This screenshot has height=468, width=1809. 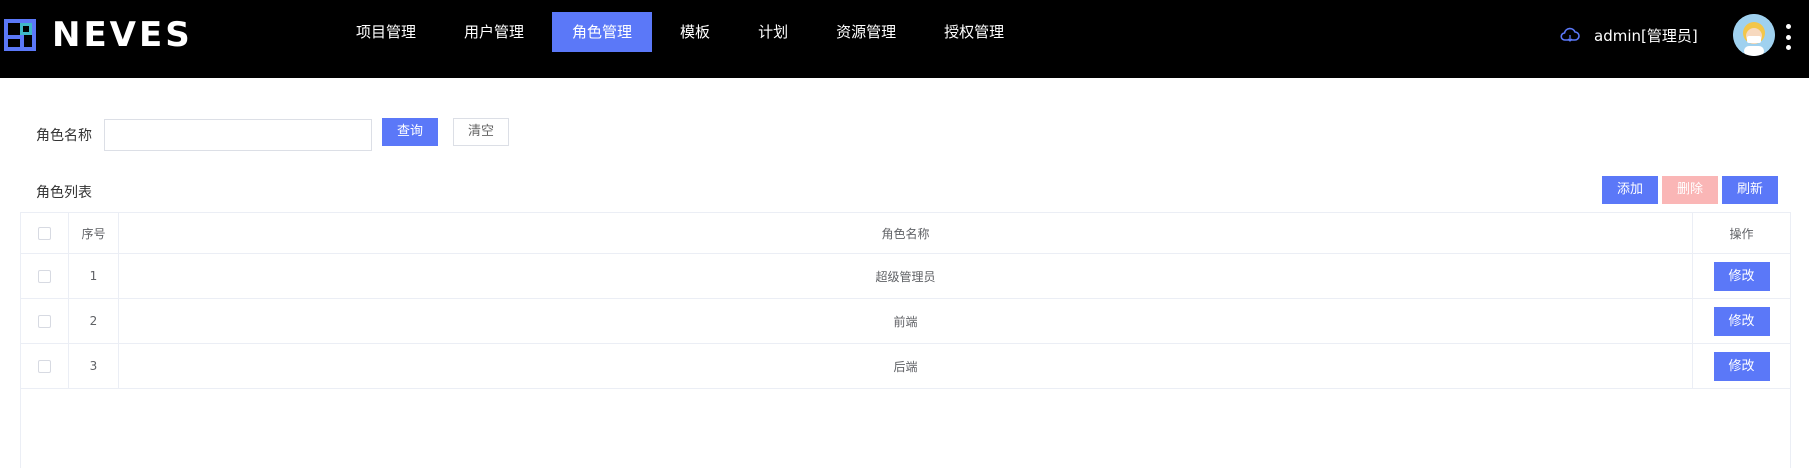 I want to click on table-row: 2 前端 修改, so click(x=905, y=321).